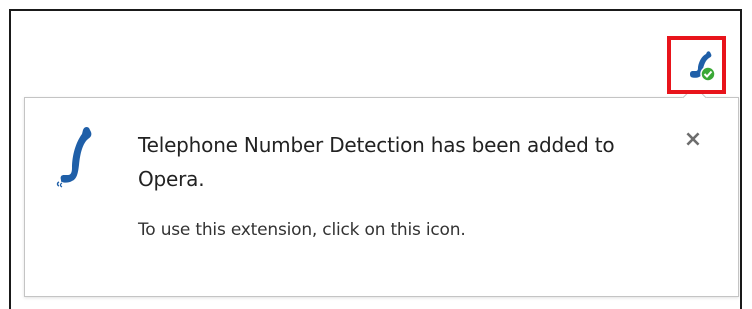  Describe the element at coordinates (693, 140) in the screenshot. I see `close-button: ×` at that location.